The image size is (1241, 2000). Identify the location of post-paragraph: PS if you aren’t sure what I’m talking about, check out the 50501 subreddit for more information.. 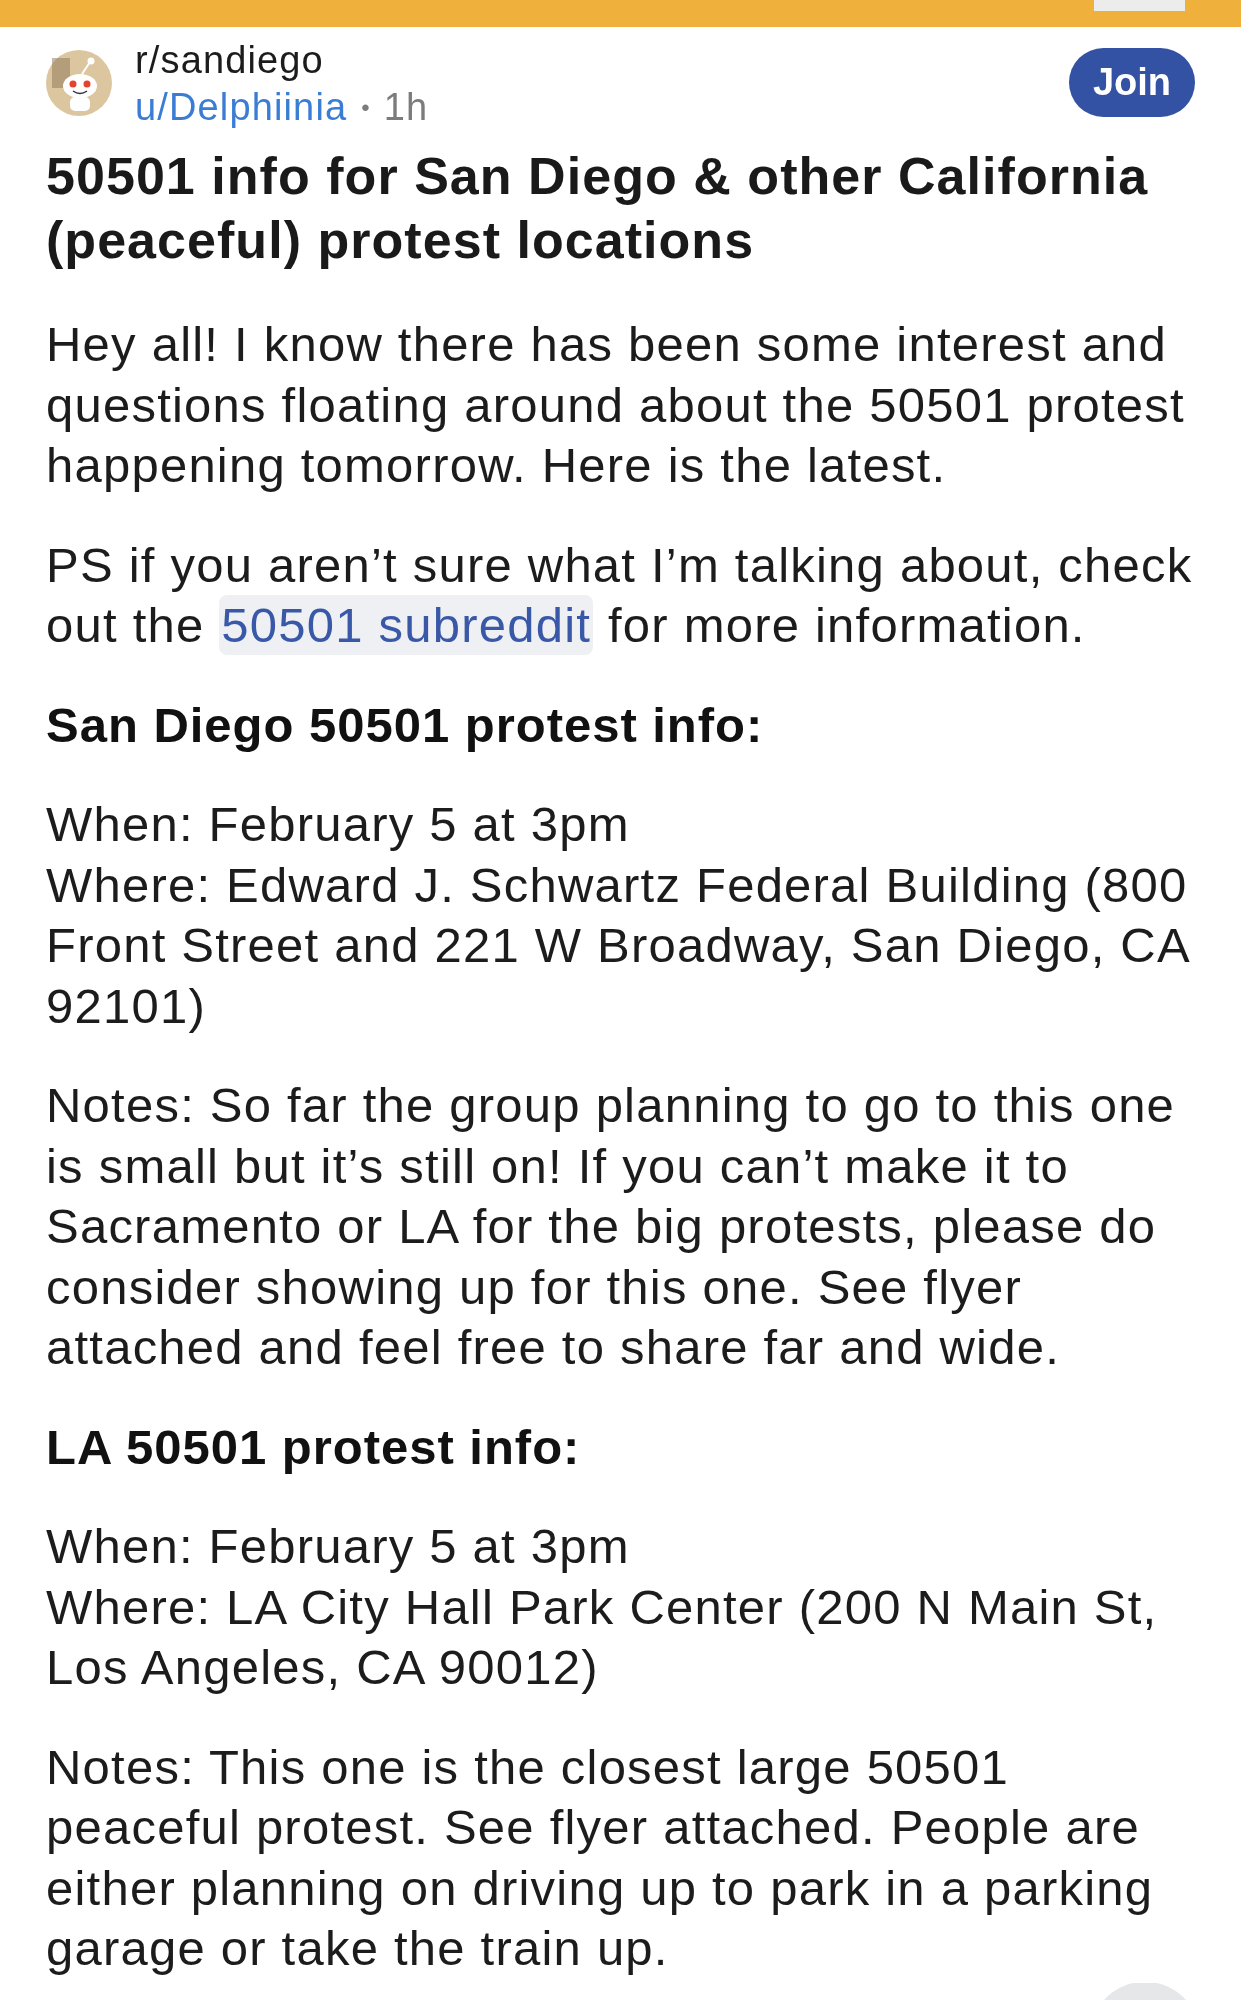
(620, 595).